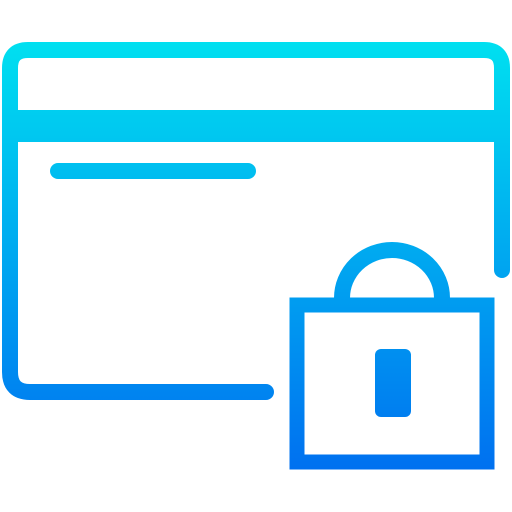 Image resolution: width=512 pixels, height=512 pixels. Describe the element at coordinates (392, 270) in the screenshot. I see `padlock-shackle` at that location.